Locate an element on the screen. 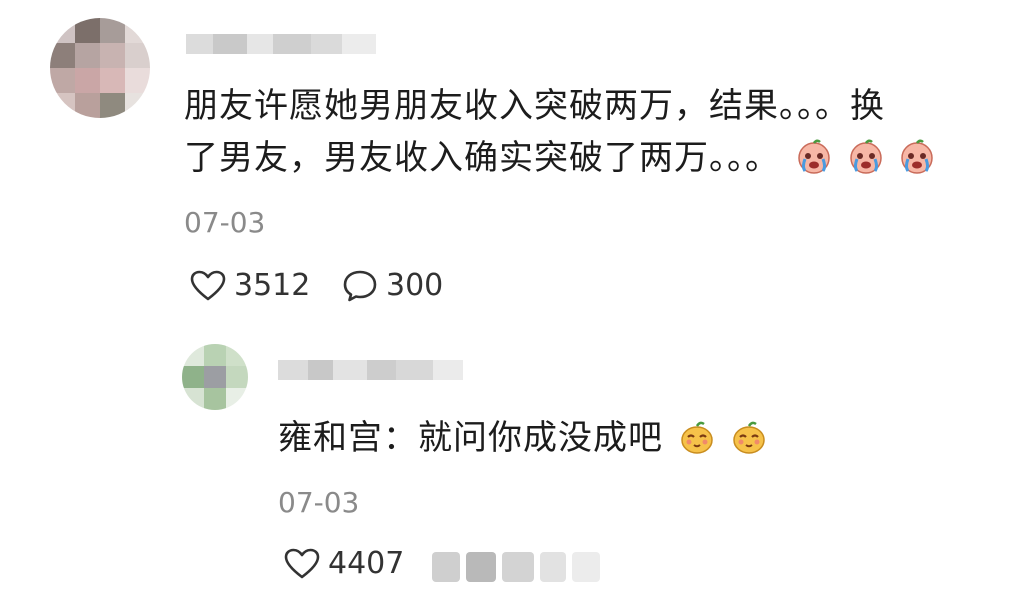 The height and width of the screenshot is (600, 1018). reply-username is located at coordinates (370, 370).